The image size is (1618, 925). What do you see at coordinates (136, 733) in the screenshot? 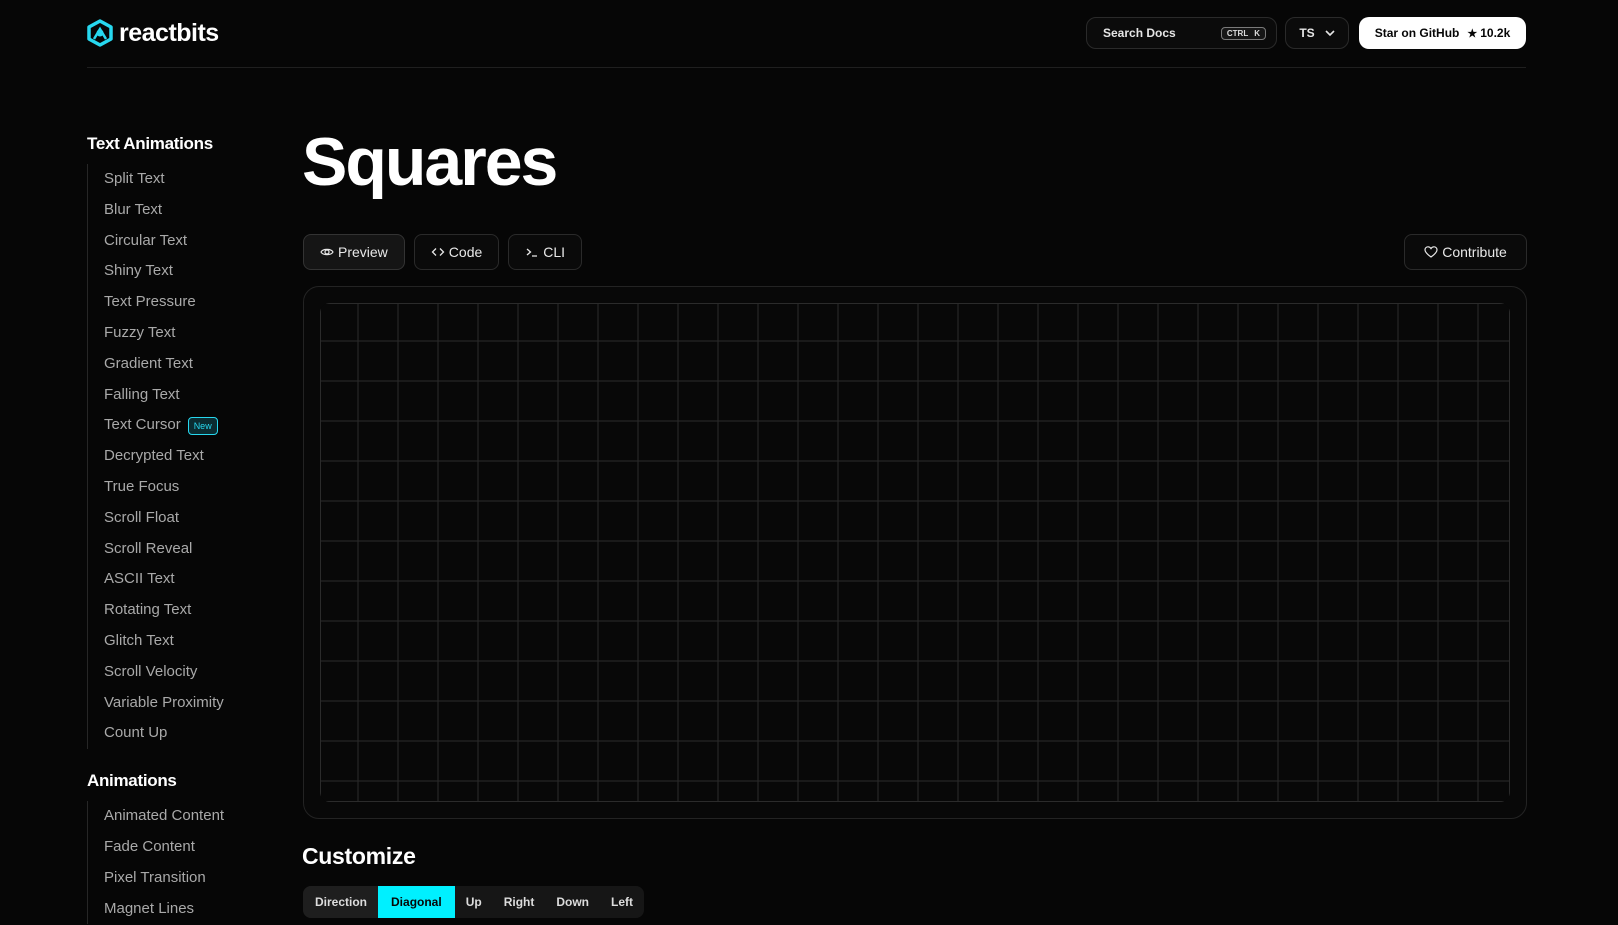
I see `sidebar-item-label: Count Up` at bounding box center [136, 733].